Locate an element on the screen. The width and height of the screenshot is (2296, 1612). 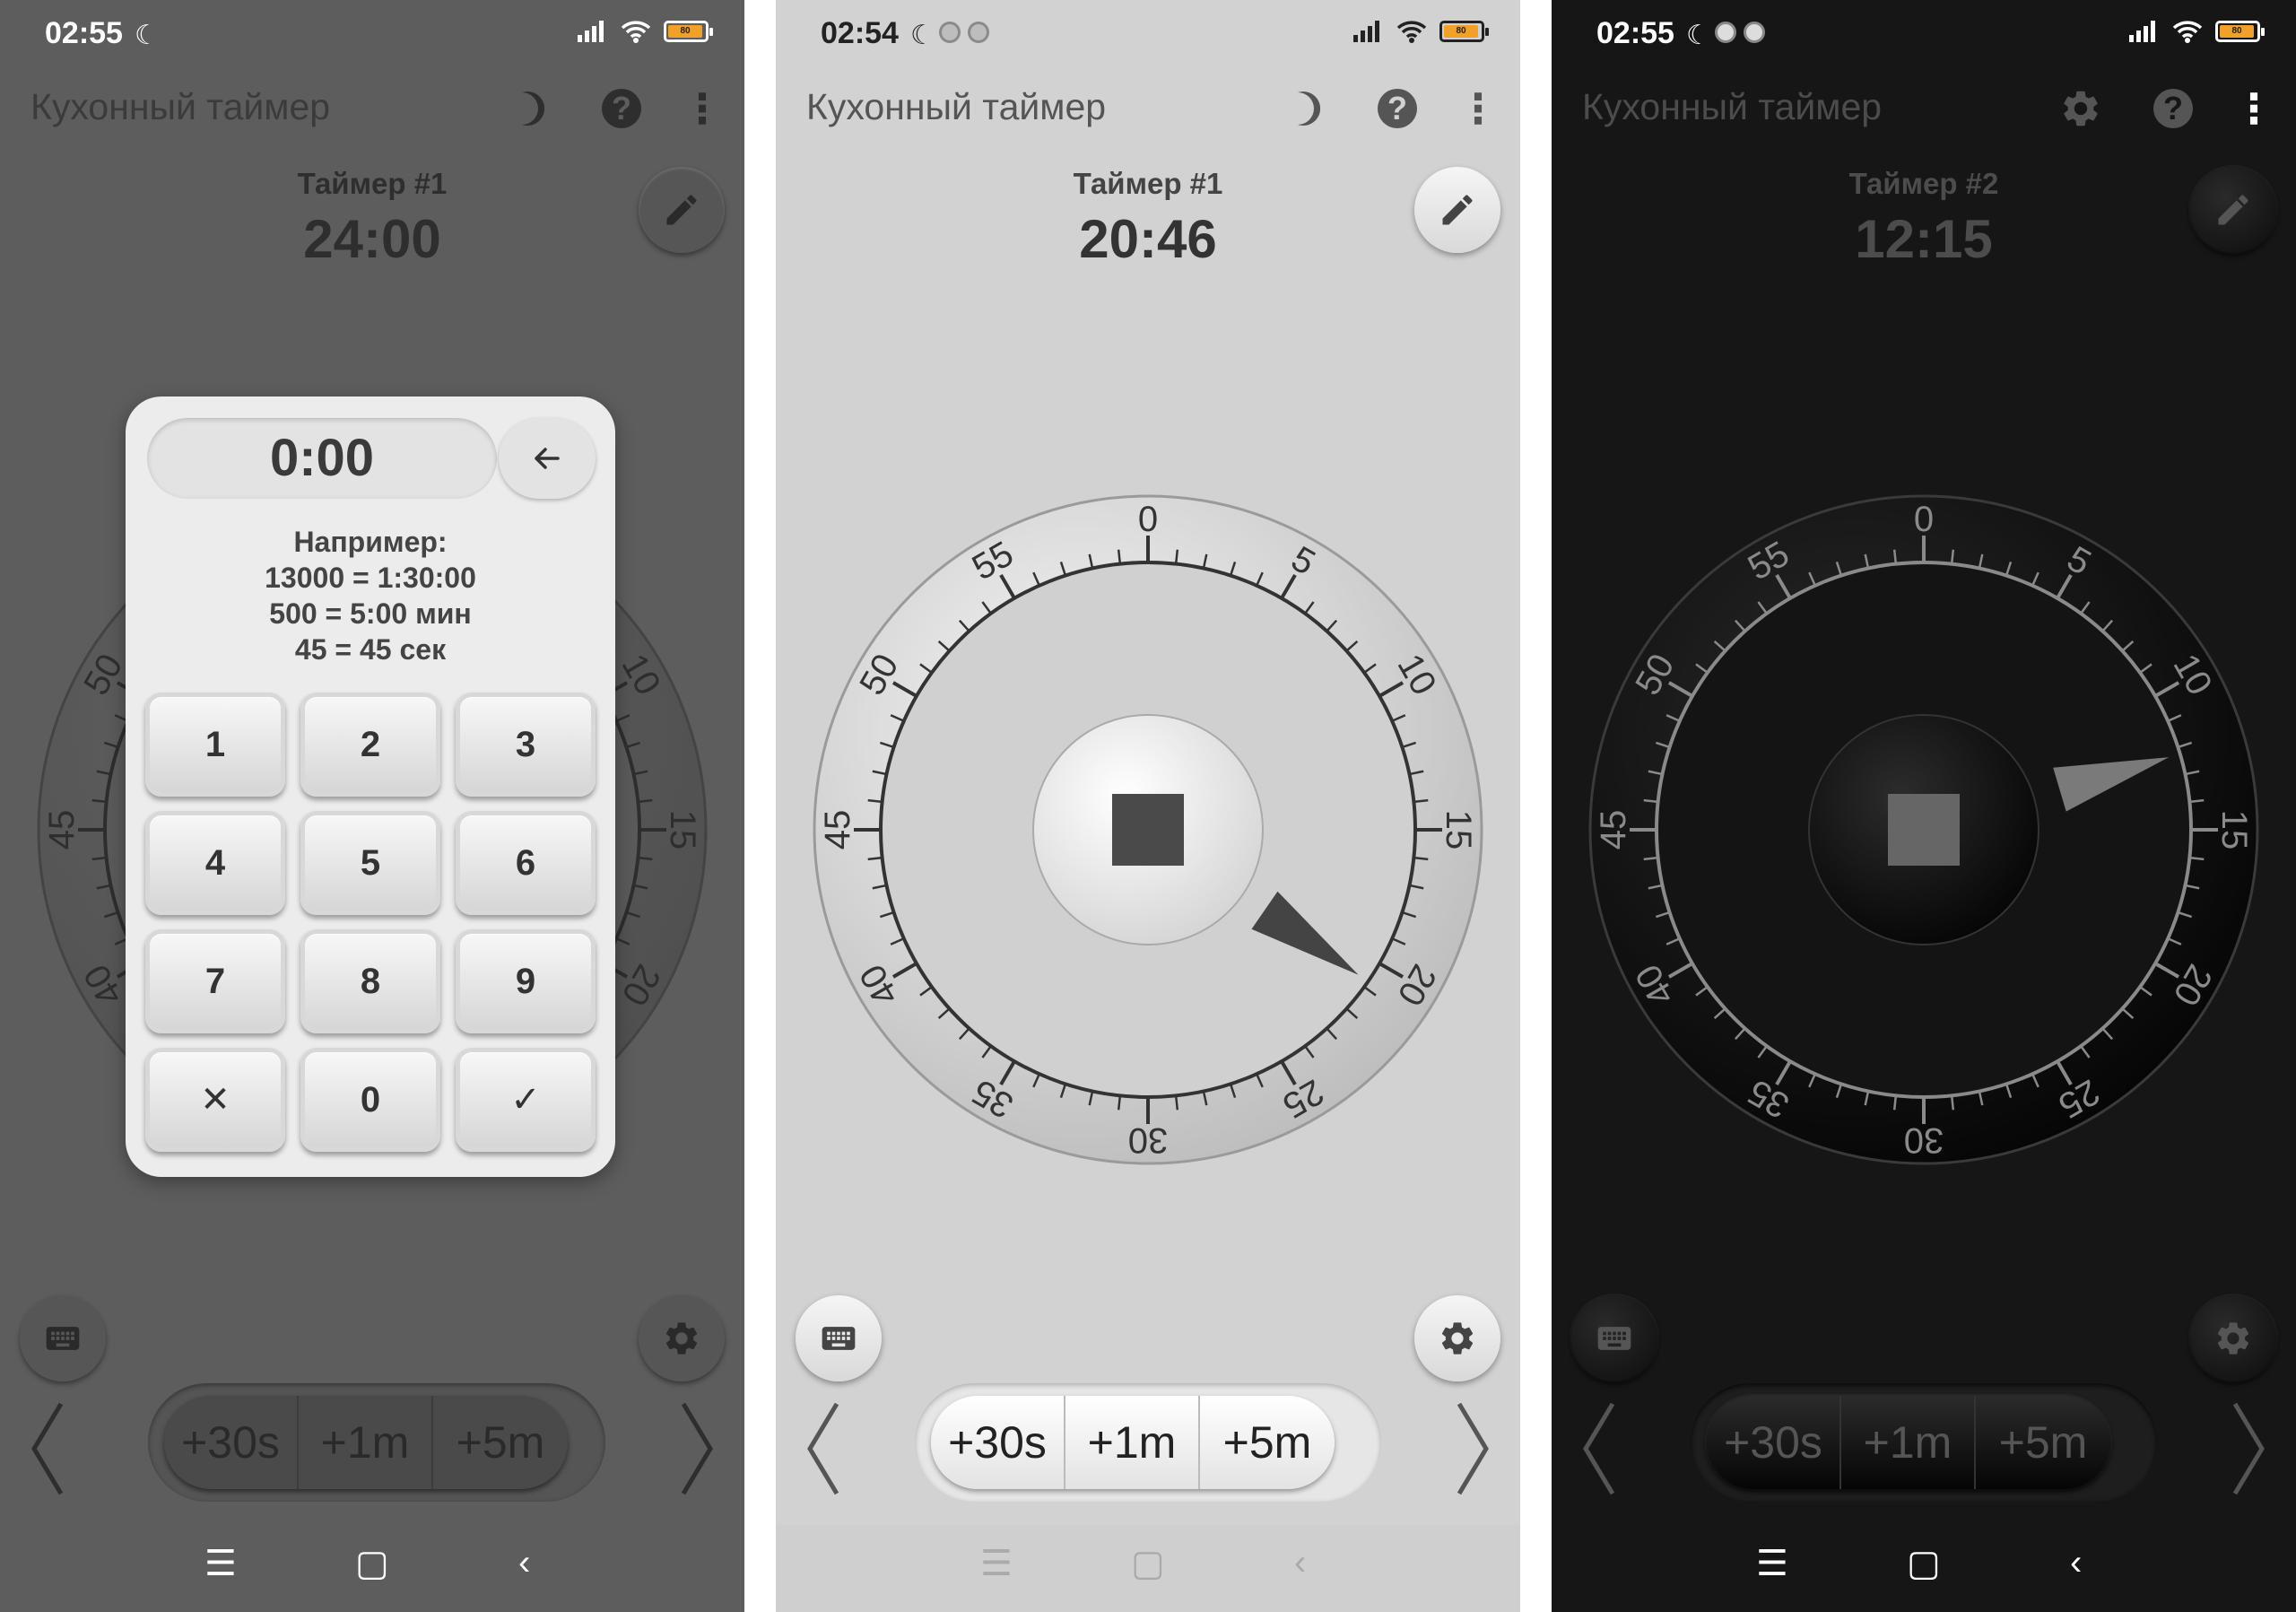
keyboard-icon is located at coordinates (1614, 1338).